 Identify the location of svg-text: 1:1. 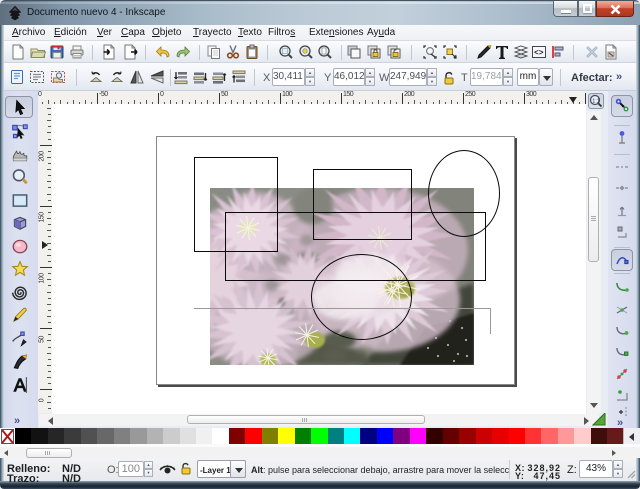
(596, 101).